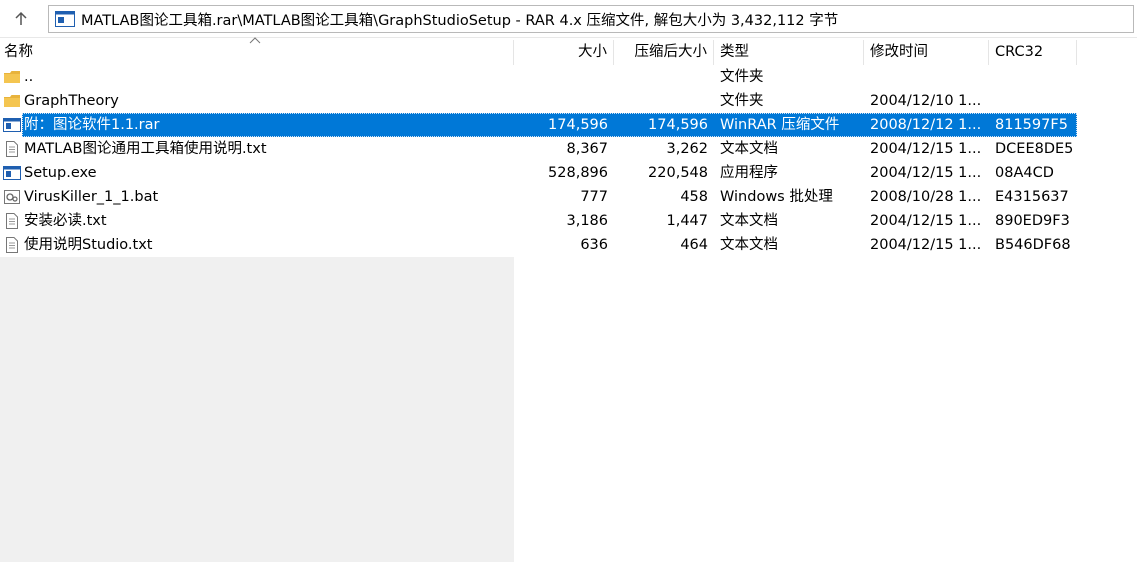  Describe the element at coordinates (1032, 221) in the screenshot. I see `file-crc32: 890ED9F3` at that location.